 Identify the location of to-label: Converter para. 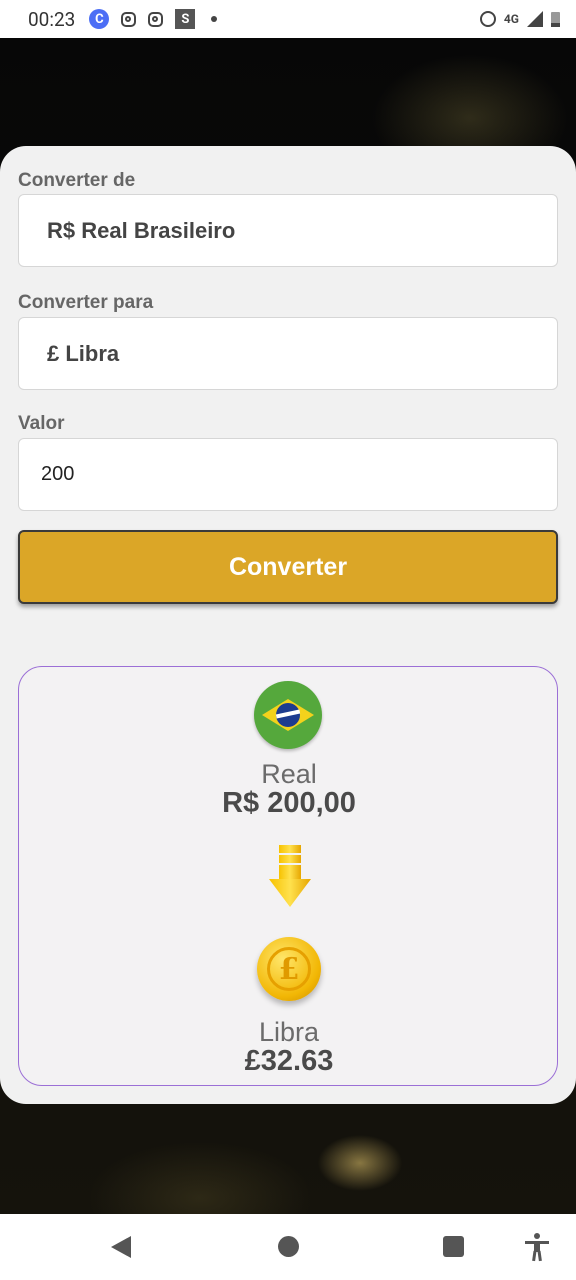
(86, 302).